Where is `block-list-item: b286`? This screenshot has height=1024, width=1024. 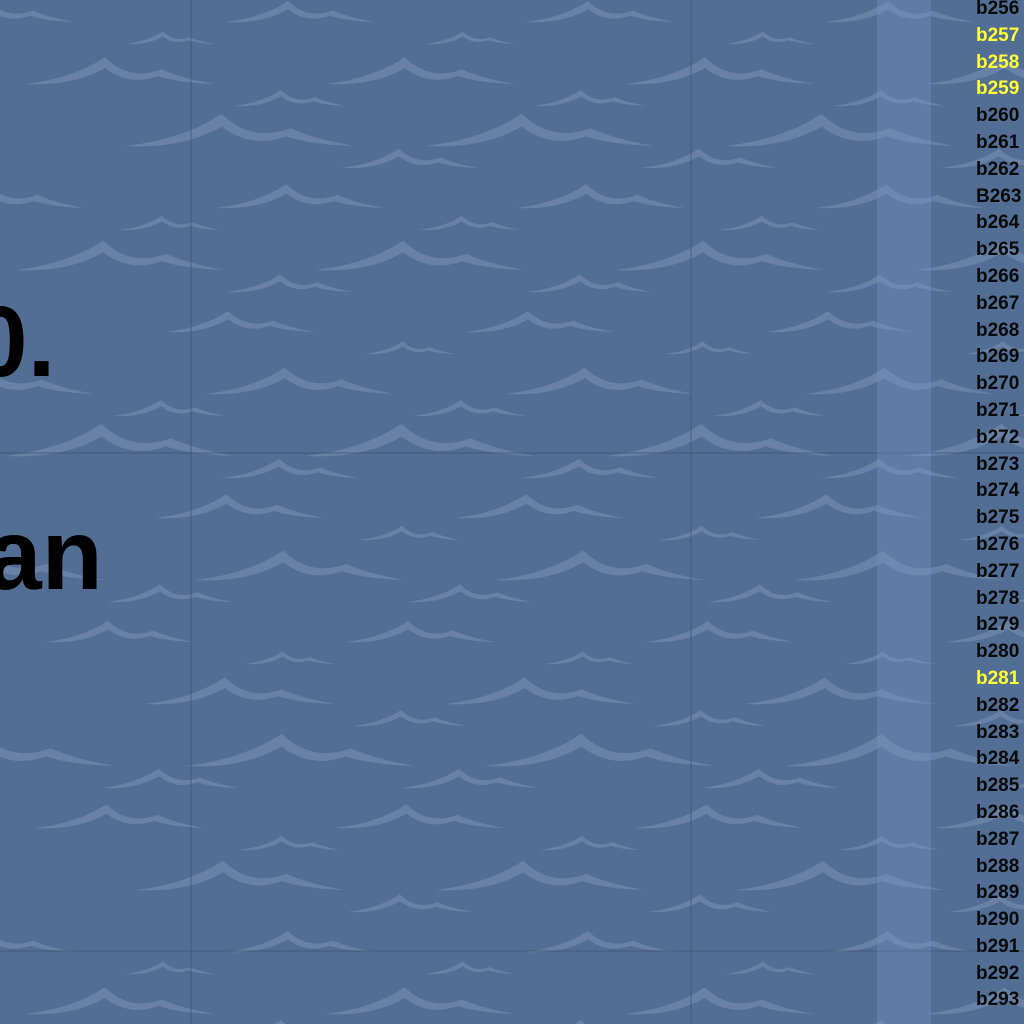
block-list-item: b286 is located at coordinates (1000, 813).